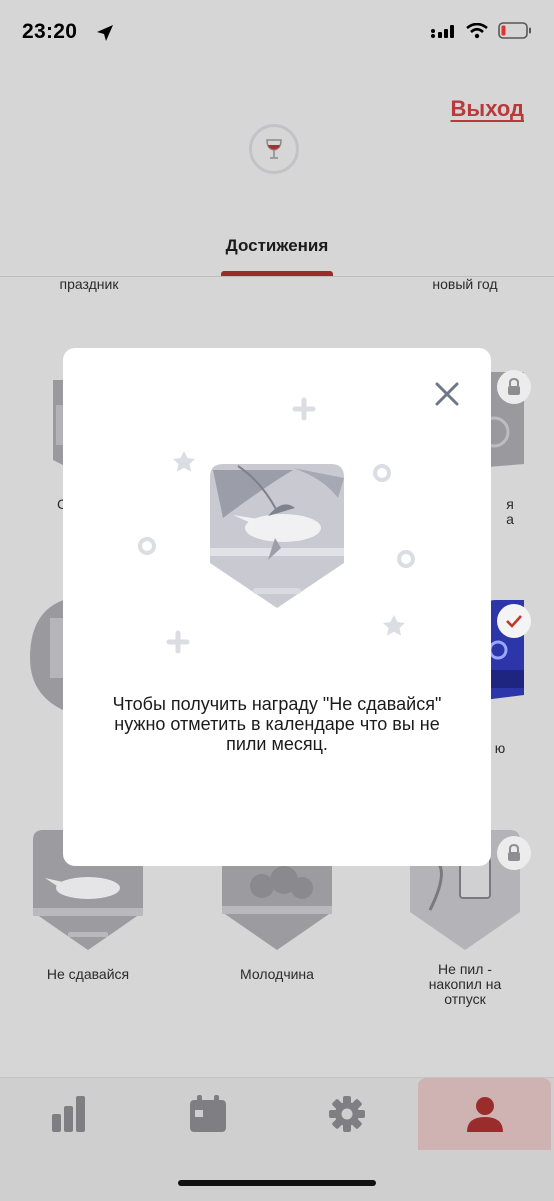  I want to click on chart-icon, so click(68, 1114).